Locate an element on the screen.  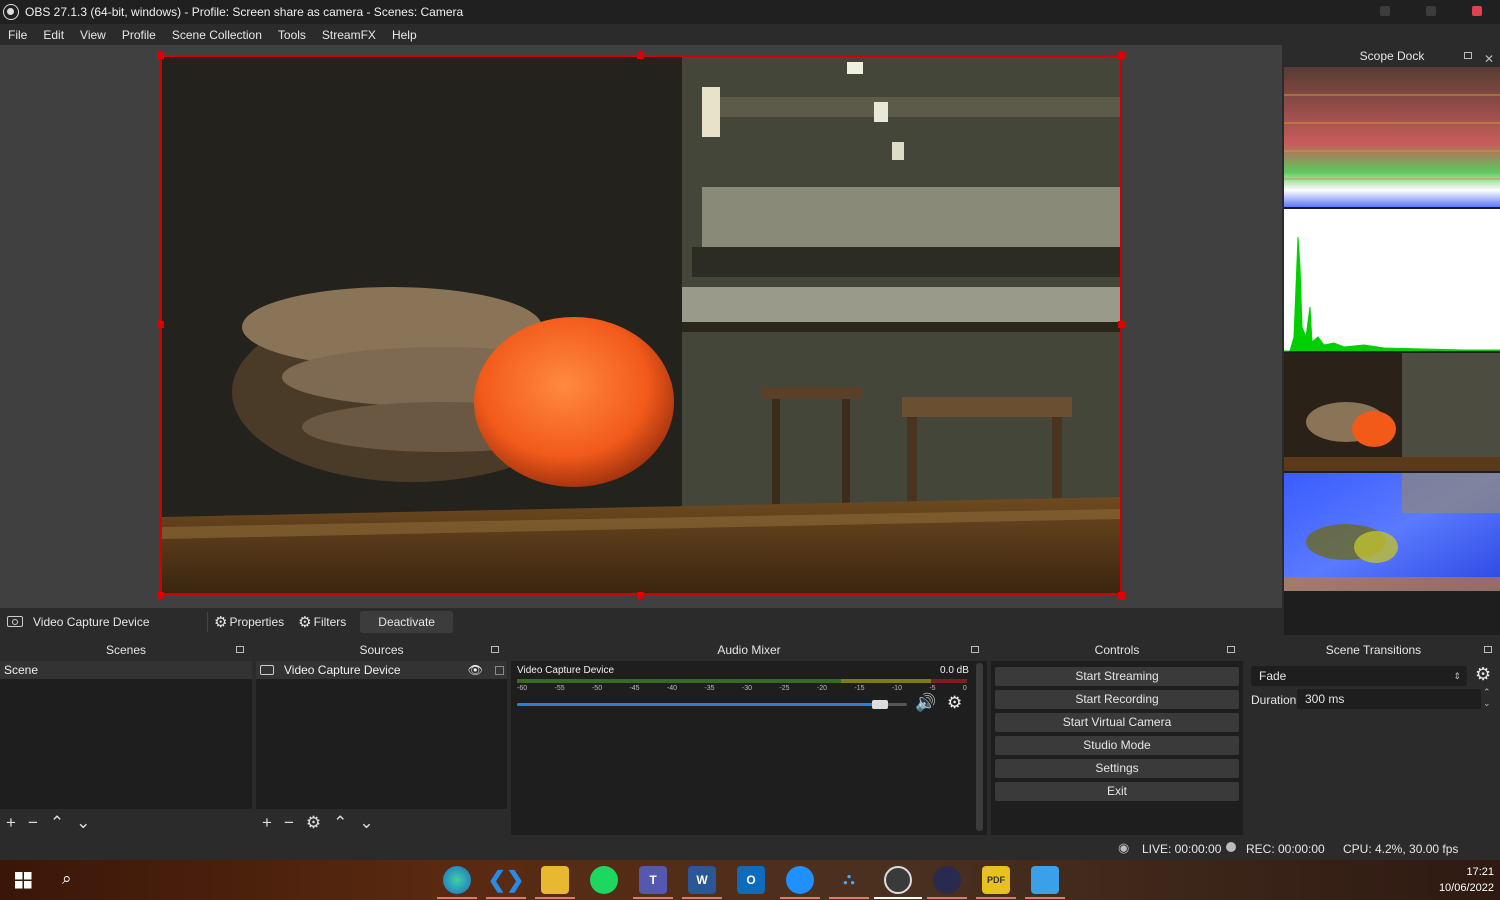
mixer-scrollbar is located at coordinates (979, 747).